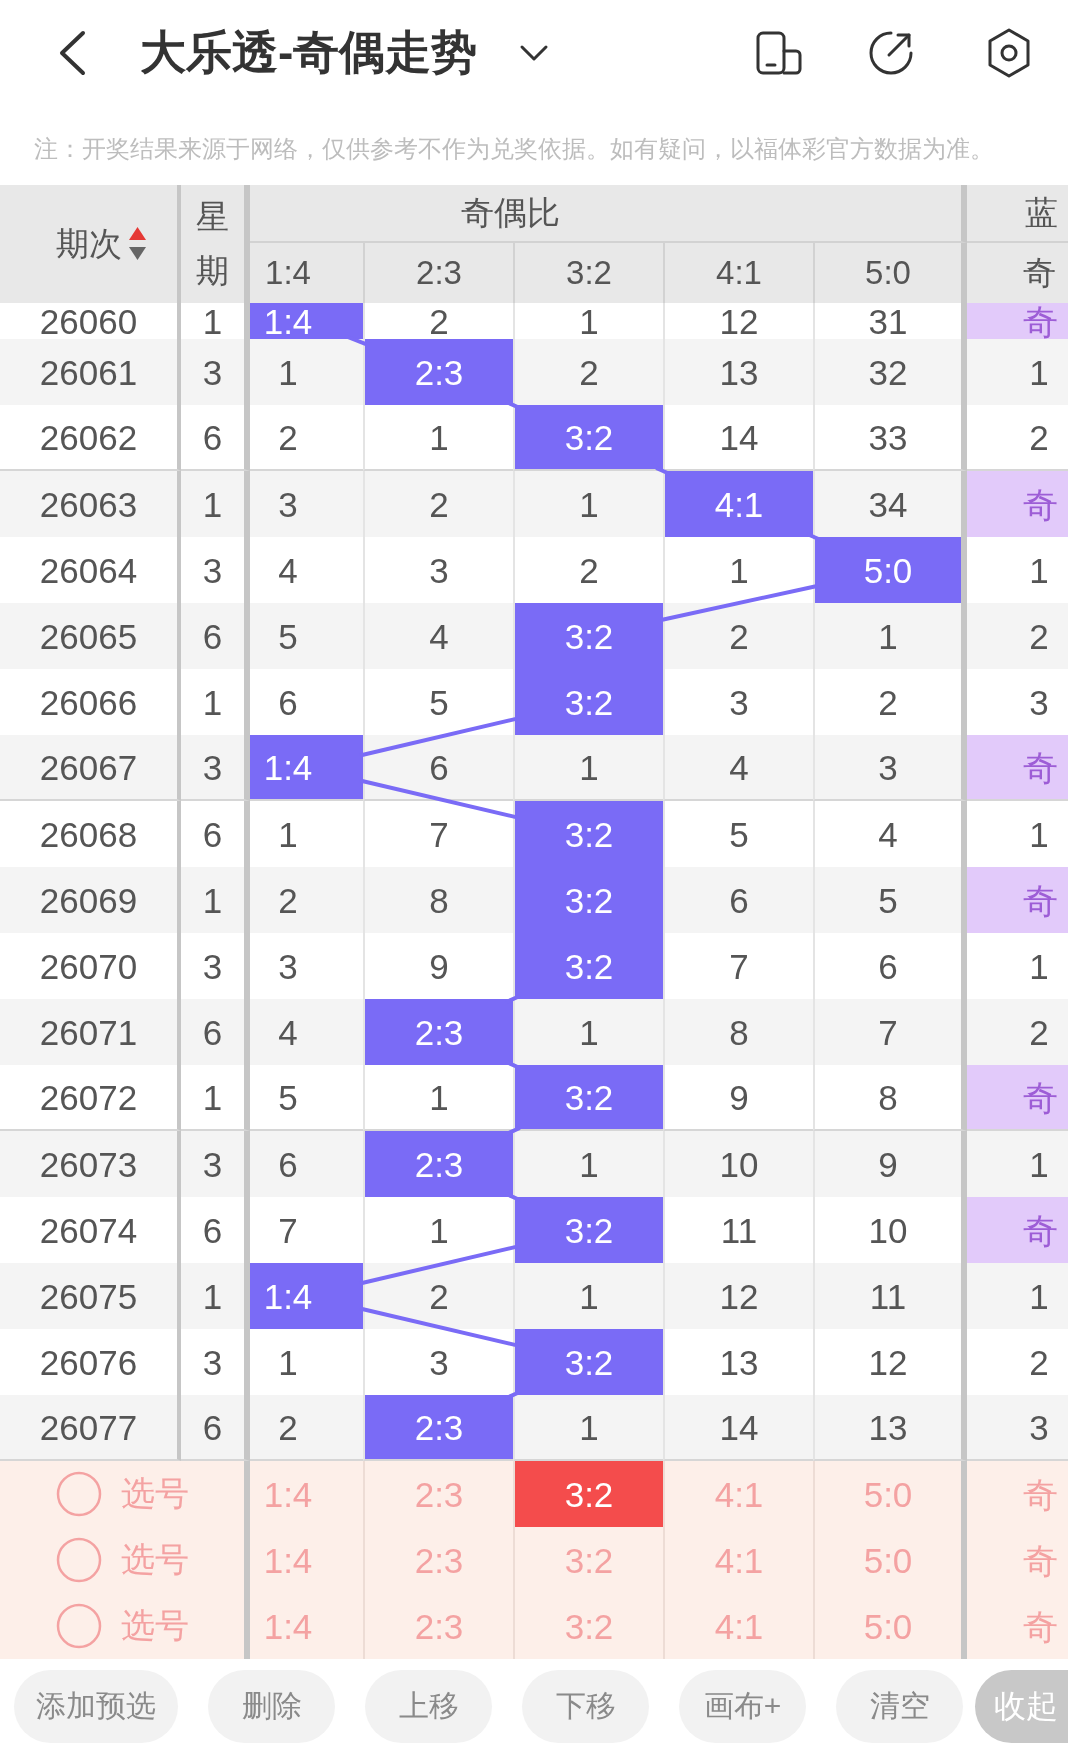 The width and height of the screenshot is (1068, 1756). Describe the element at coordinates (90, 636) in the screenshot. I see `period-cell: 26065` at that location.